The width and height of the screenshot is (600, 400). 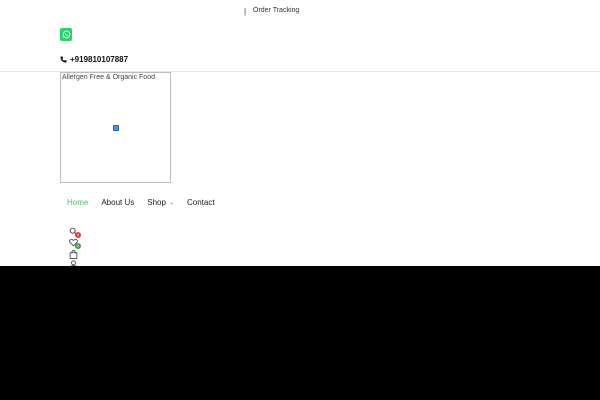 What do you see at coordinates (75, 251) in the screenshot?
I see `cart-bag-icon: 0` at bounding box center [75, 251].